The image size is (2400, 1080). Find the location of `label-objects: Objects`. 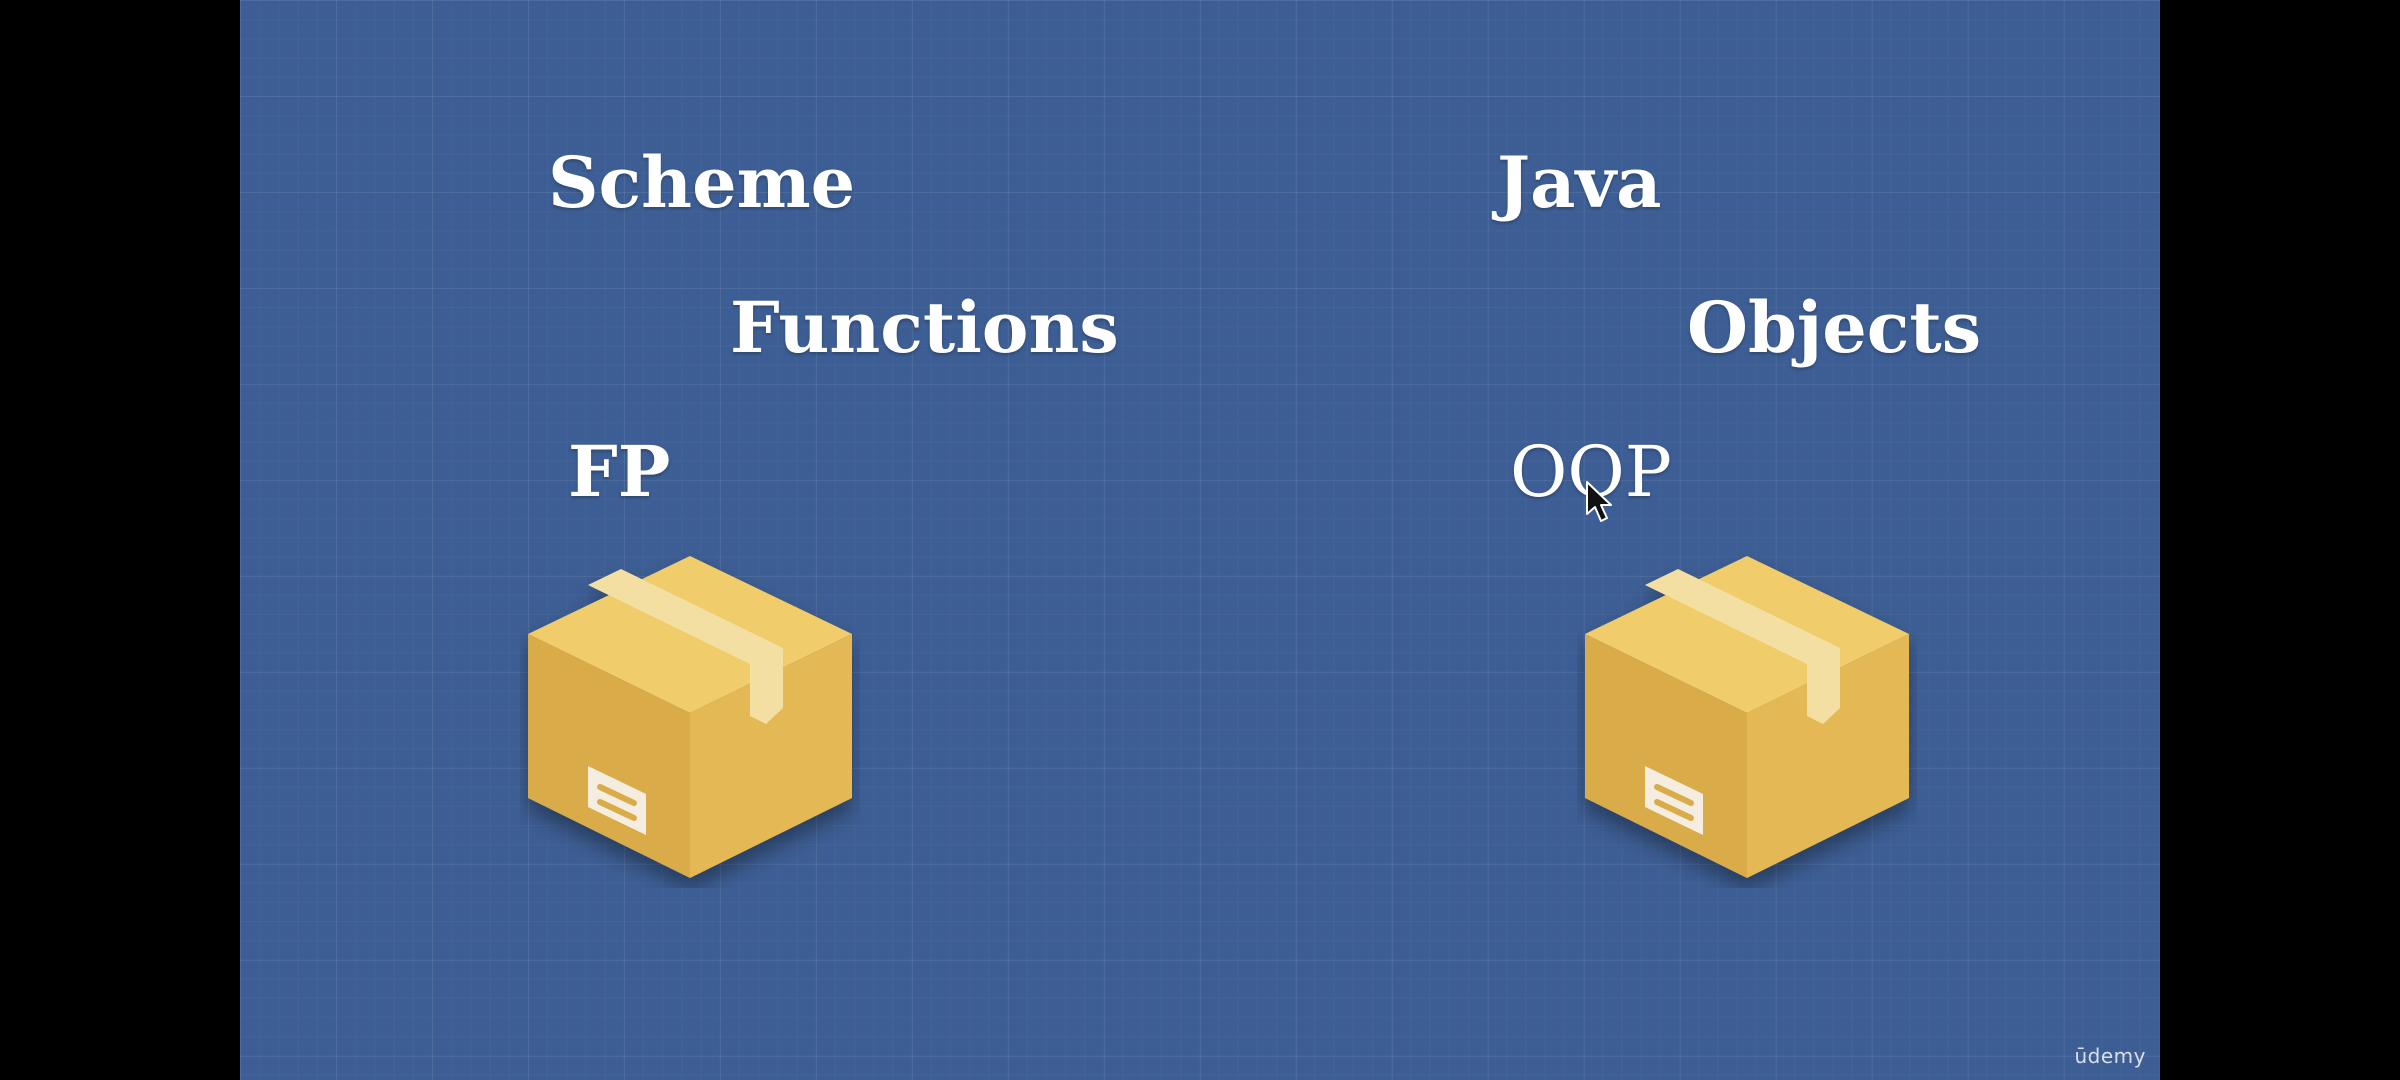

label-objects: Objects is located at coordinates (1834, 327).